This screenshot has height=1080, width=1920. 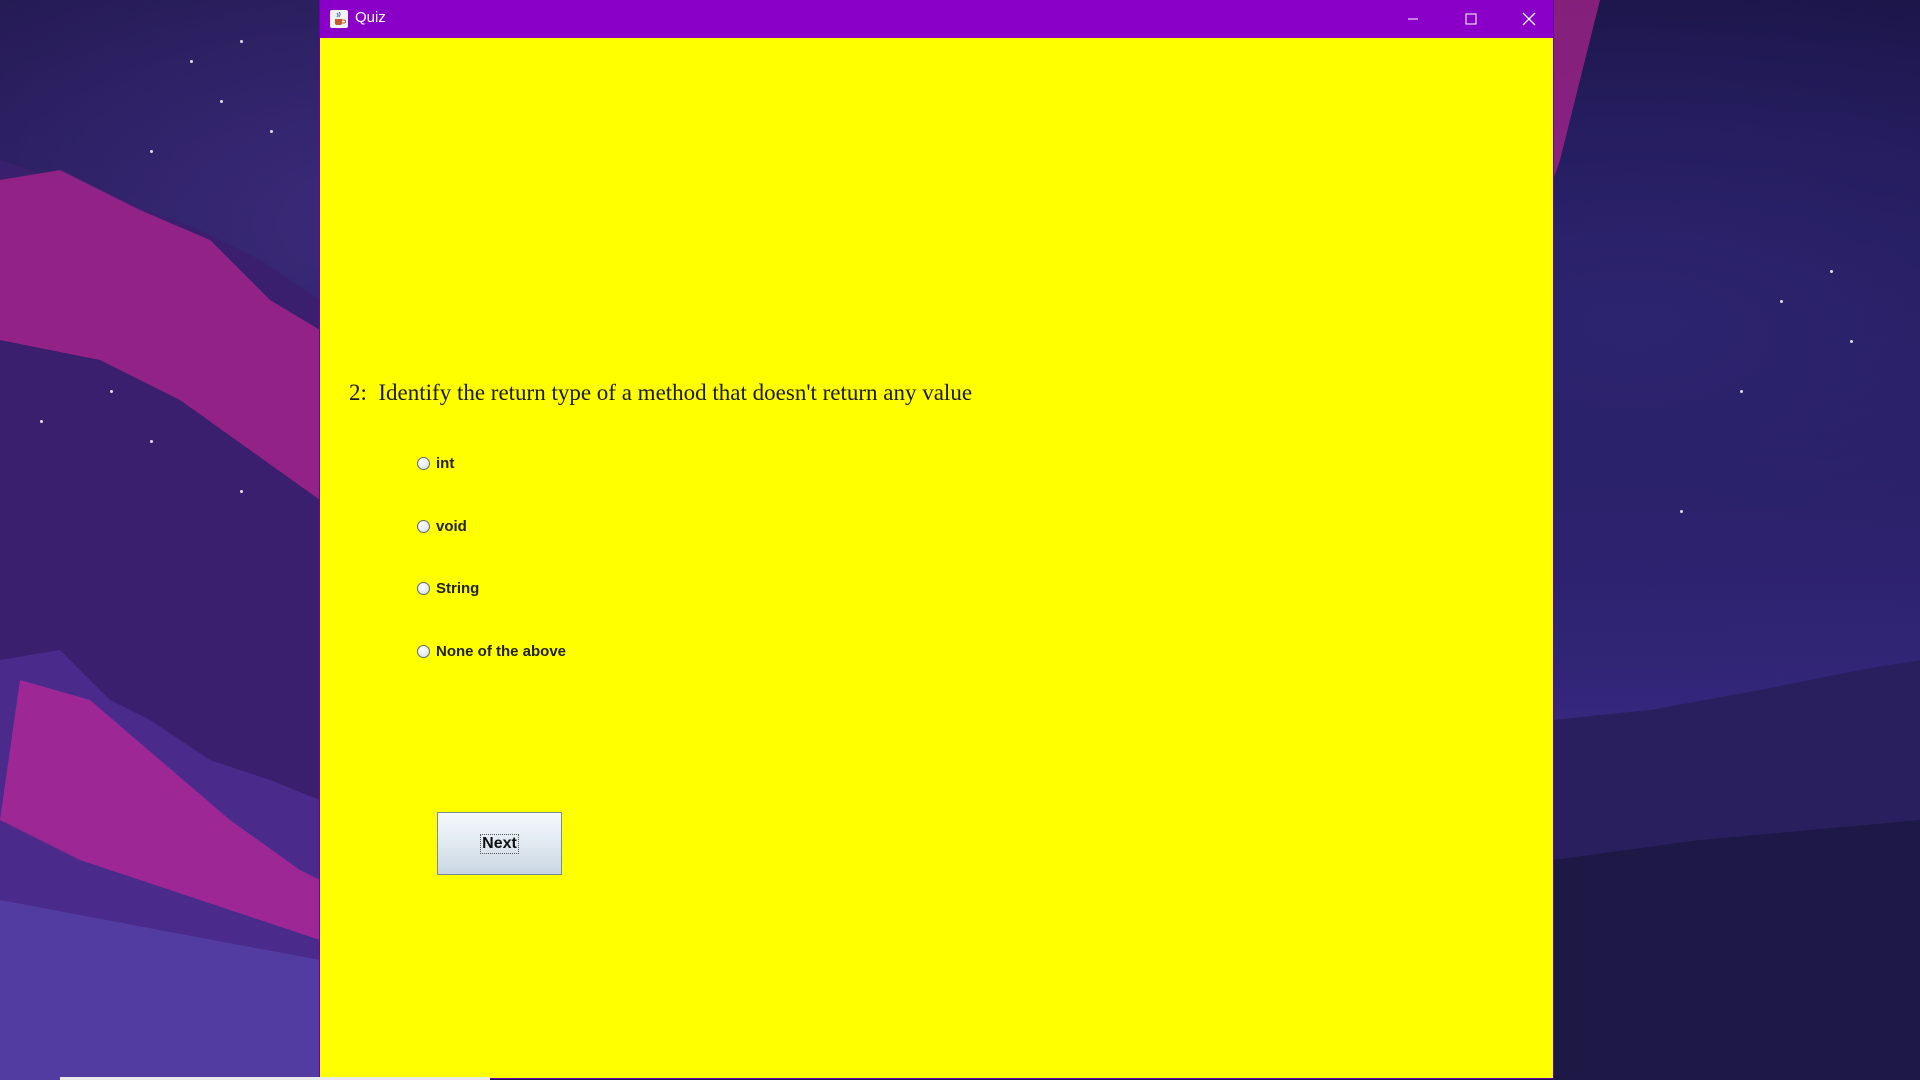 I want to click on option-label: String, so click(x=458, y=588).